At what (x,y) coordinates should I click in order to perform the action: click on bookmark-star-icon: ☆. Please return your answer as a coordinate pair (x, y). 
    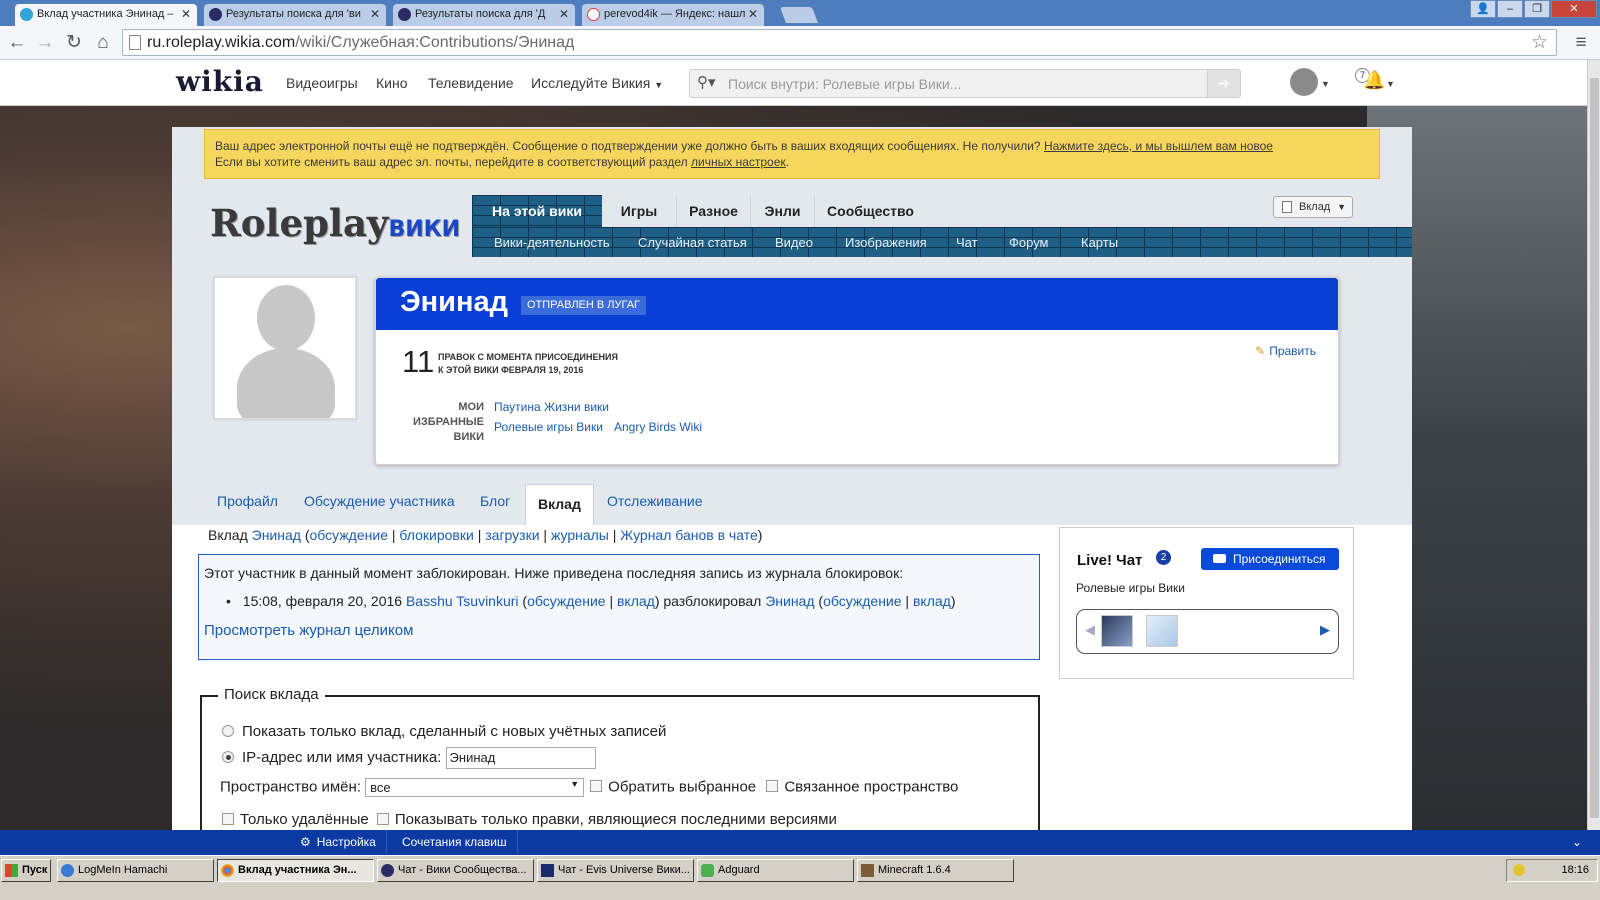
    Looking at the image, I should click on (1539, 42).